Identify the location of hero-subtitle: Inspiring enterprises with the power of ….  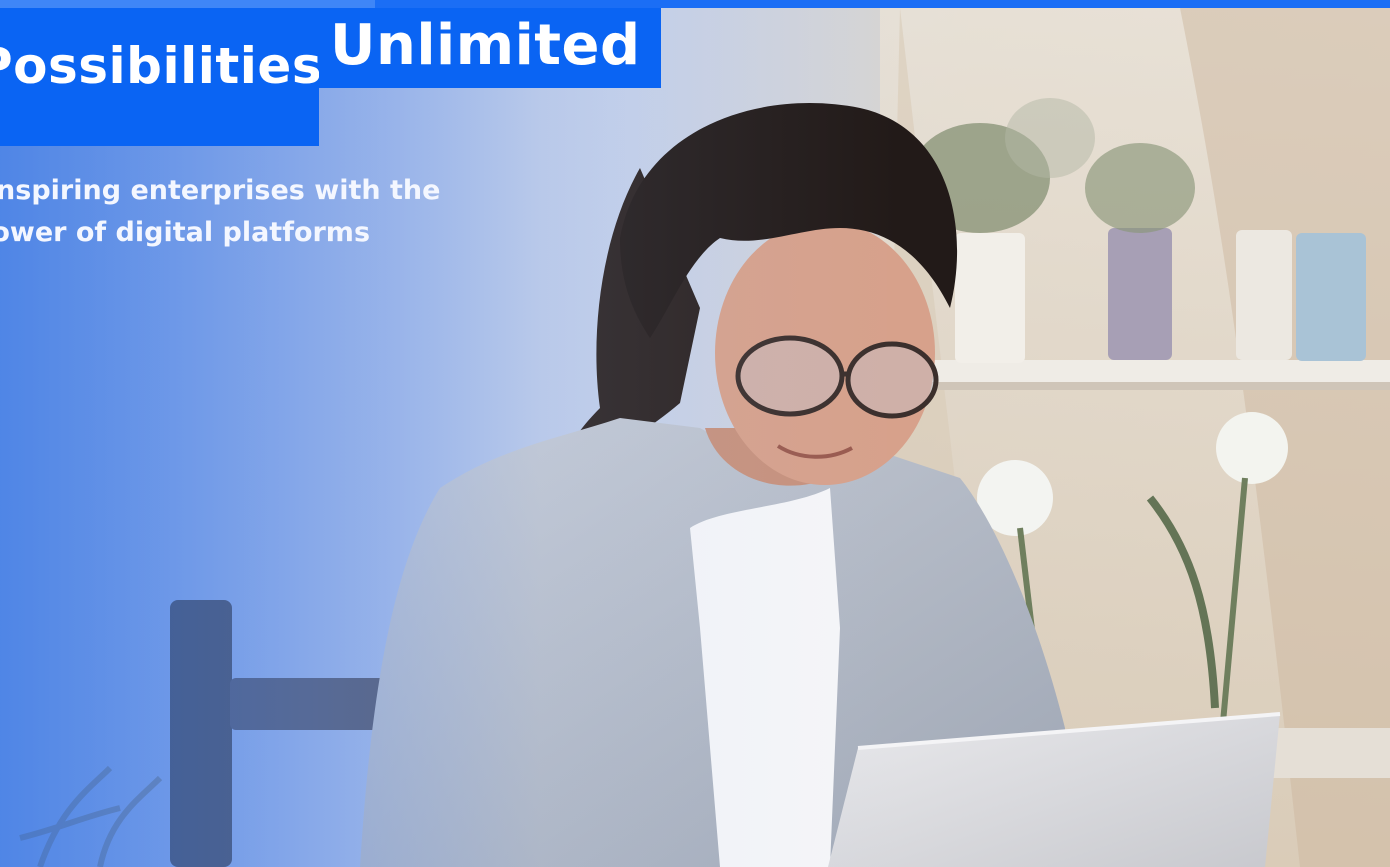
(235, 212).